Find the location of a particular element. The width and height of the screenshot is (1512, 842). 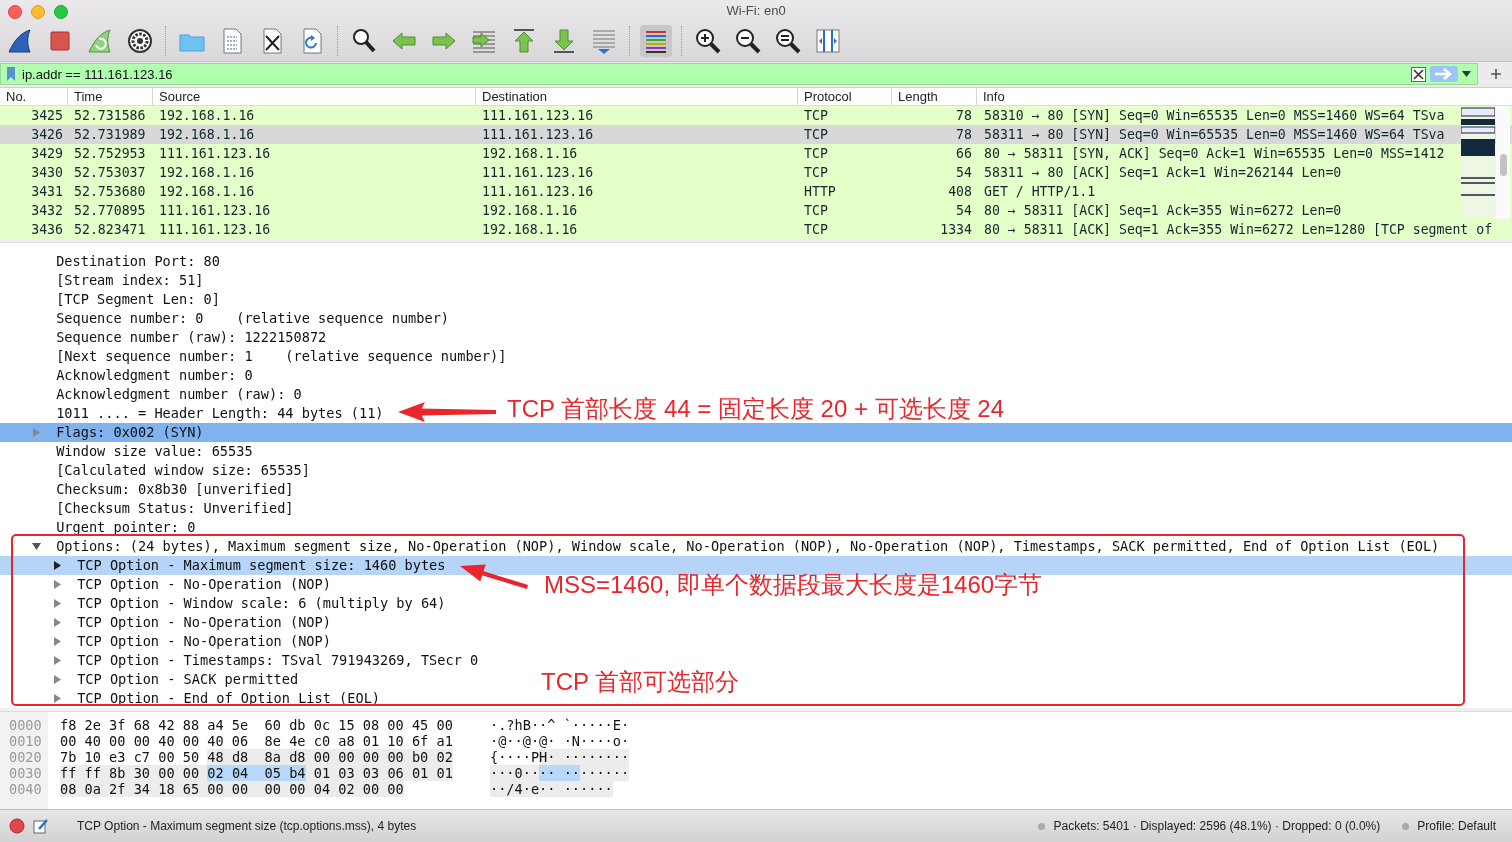

column-header: Destination is located at coordinates (636, 96).